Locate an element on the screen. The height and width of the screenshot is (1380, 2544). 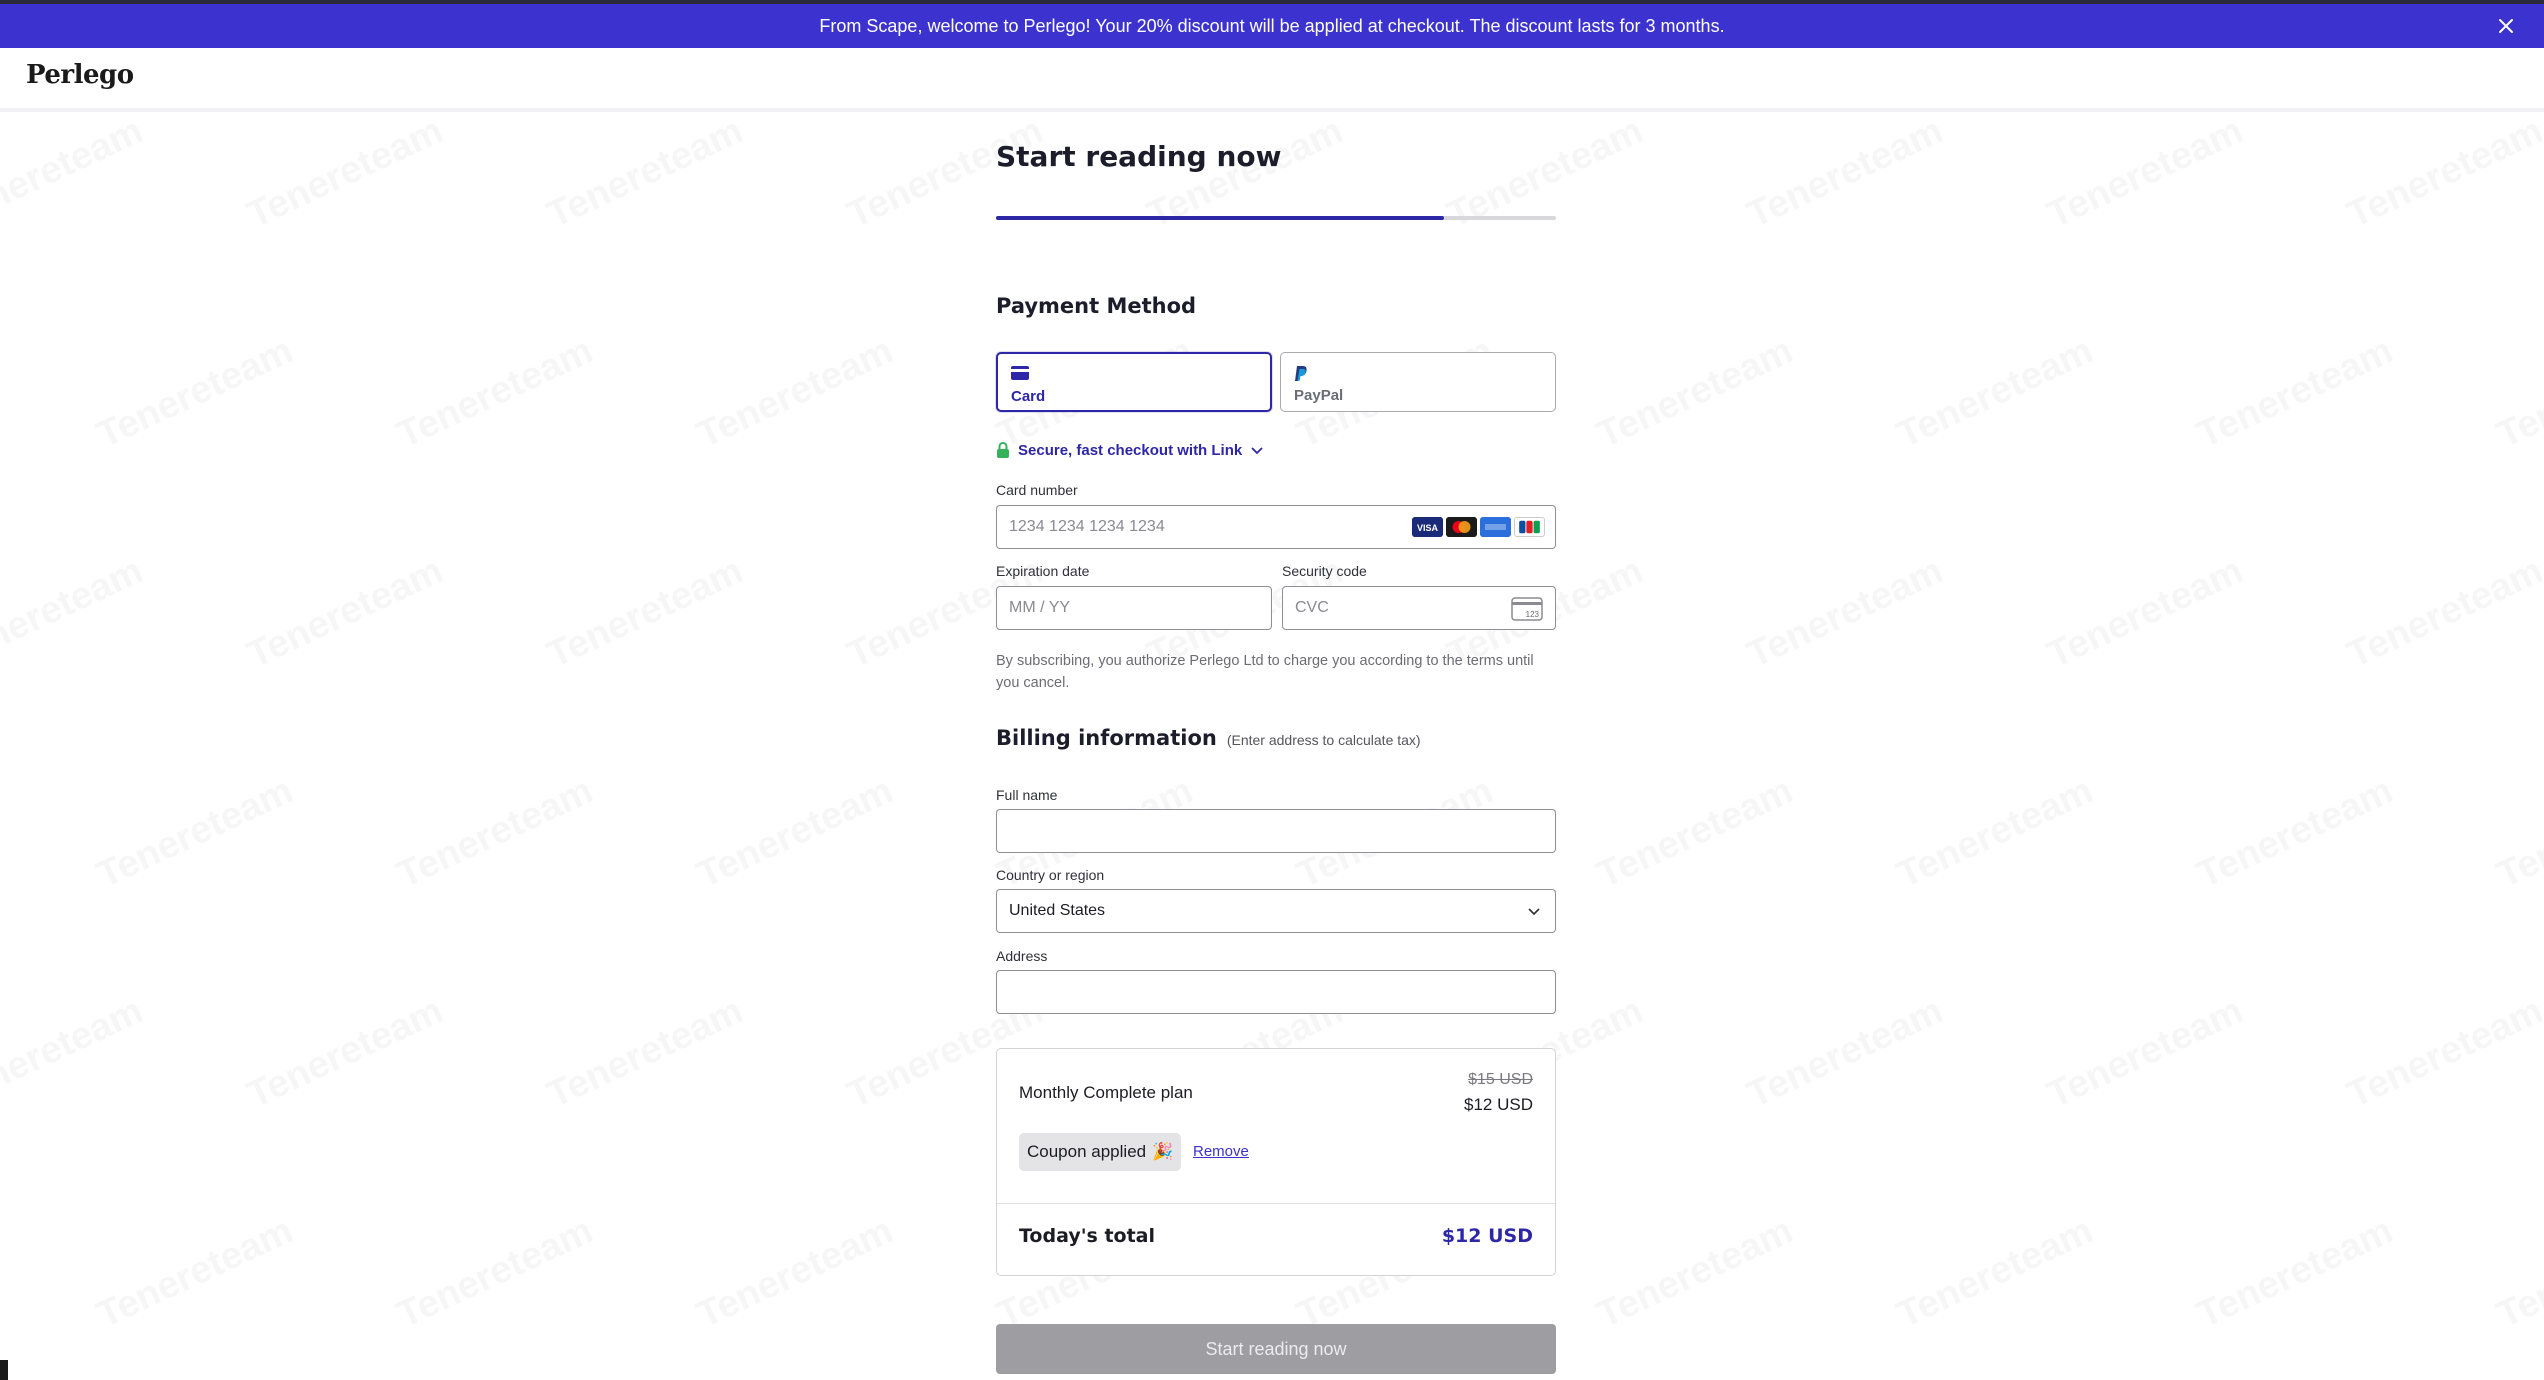
tab-card-label: Card is located at coordinates (1028, 396).